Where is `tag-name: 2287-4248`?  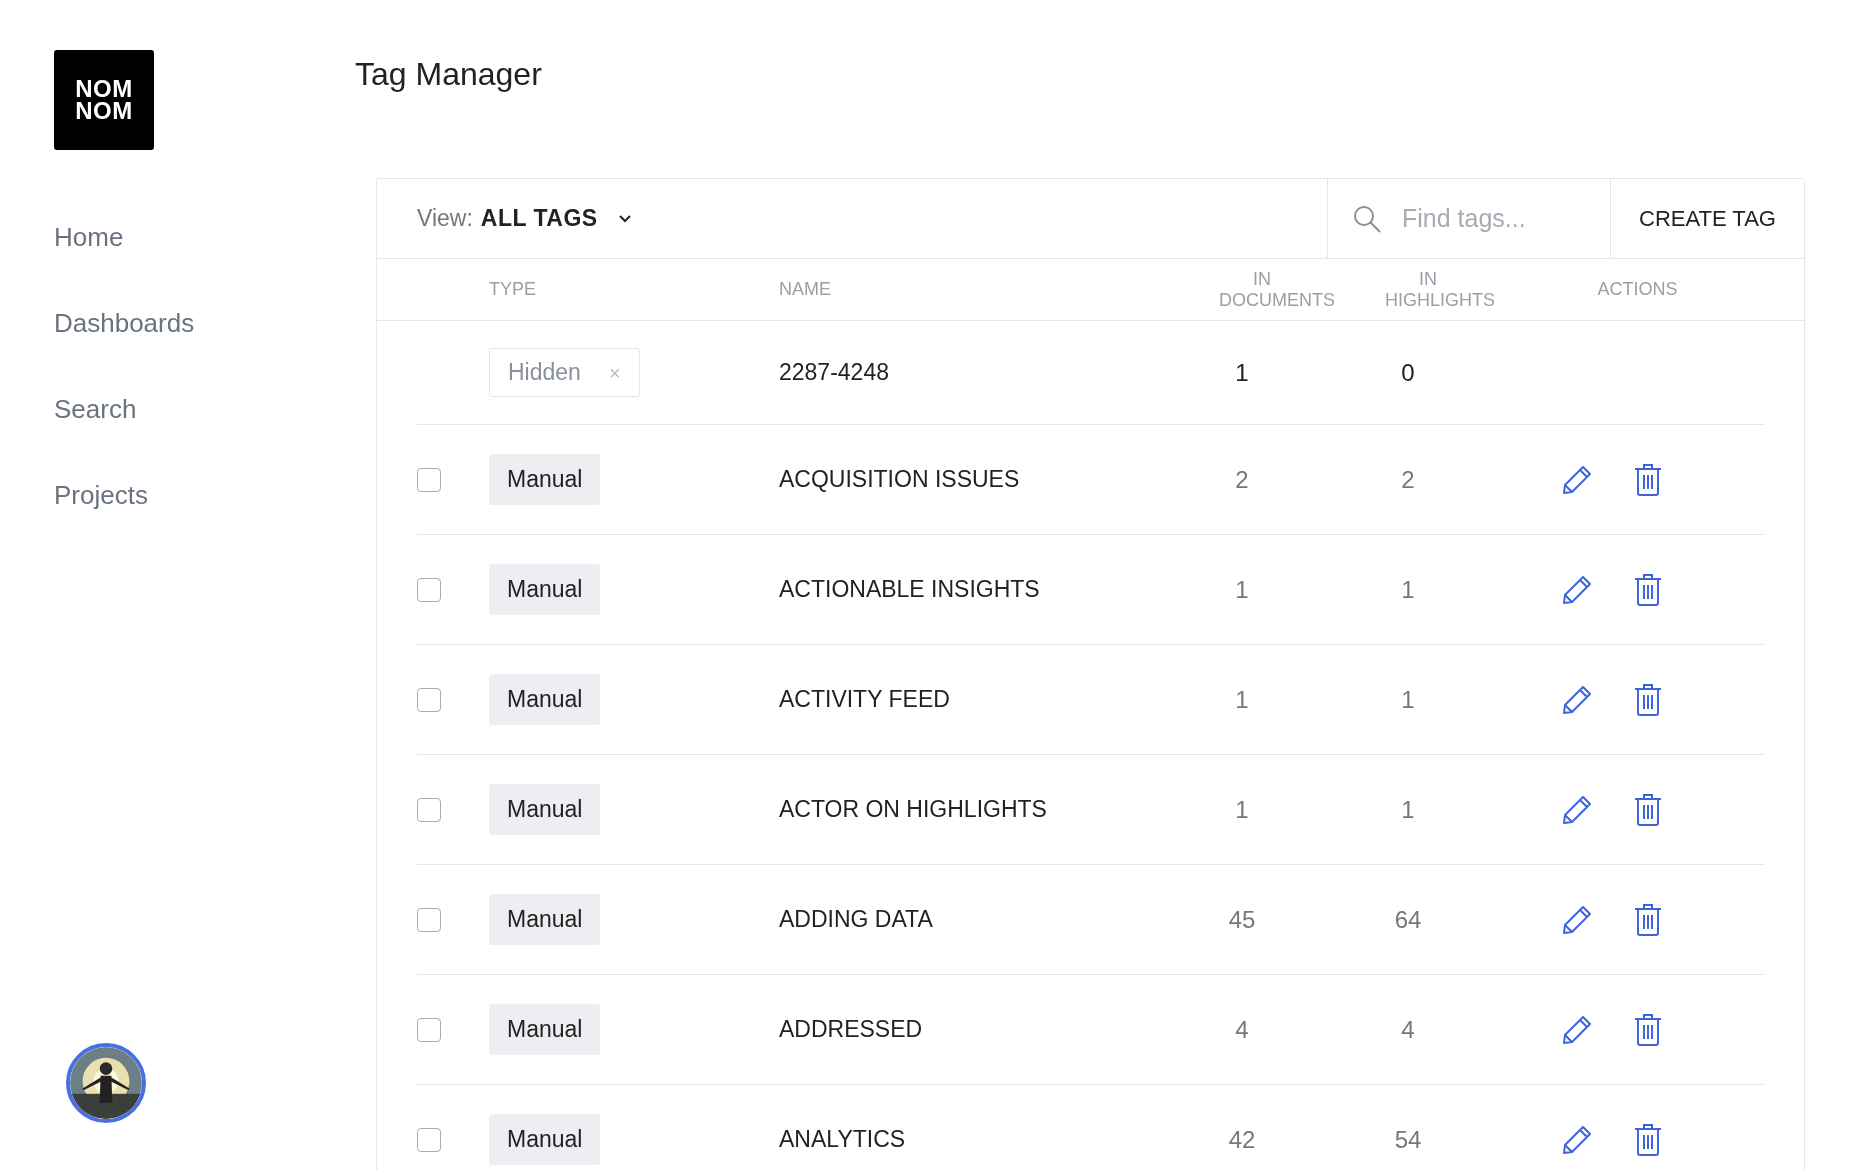
tag-name: 2287-4248 is located at coordinates (834, 373).